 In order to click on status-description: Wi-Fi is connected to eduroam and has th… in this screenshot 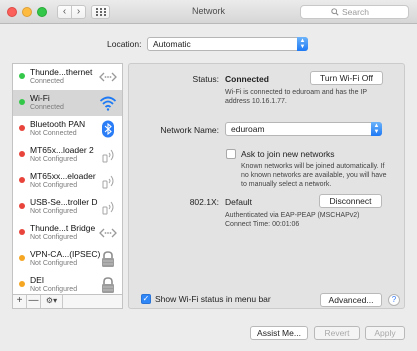, I will do `click(296, 97)`.